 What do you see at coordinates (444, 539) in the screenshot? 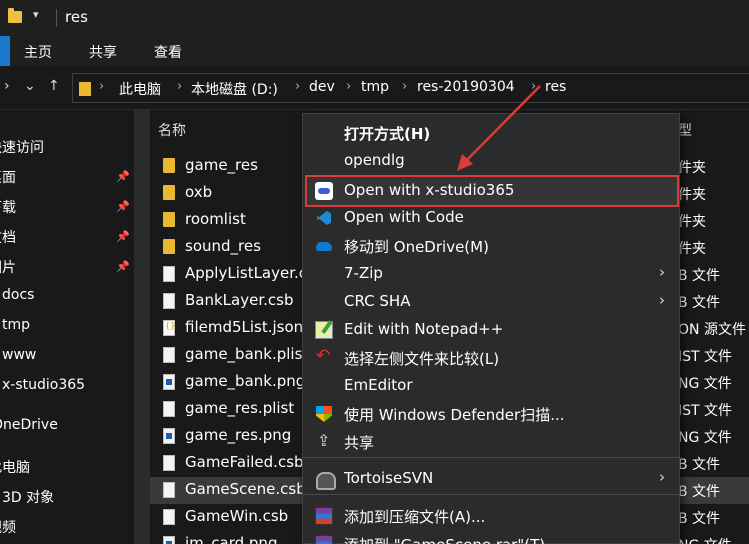
I see `menu-item-label: 添加到 "GameScene.rar"(T)` at bounding box center [444, 539].